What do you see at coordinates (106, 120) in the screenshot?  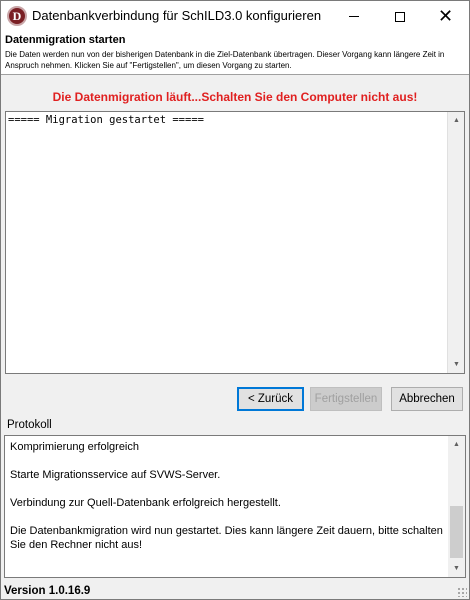 I see `migration-log-text: ===== Migration gestartet =====` at bounding box center [106, 120].